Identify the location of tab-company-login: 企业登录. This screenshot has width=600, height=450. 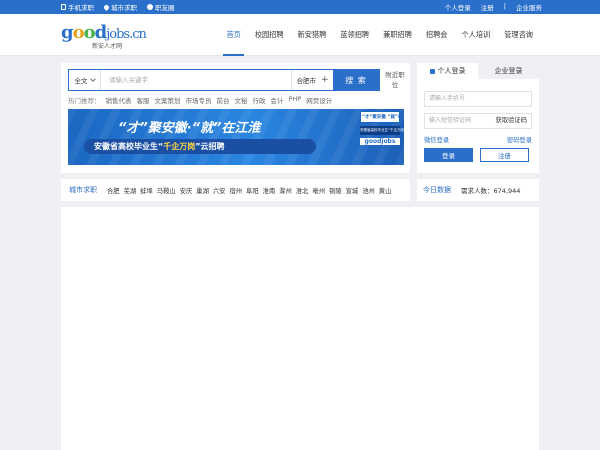
(508, 71).